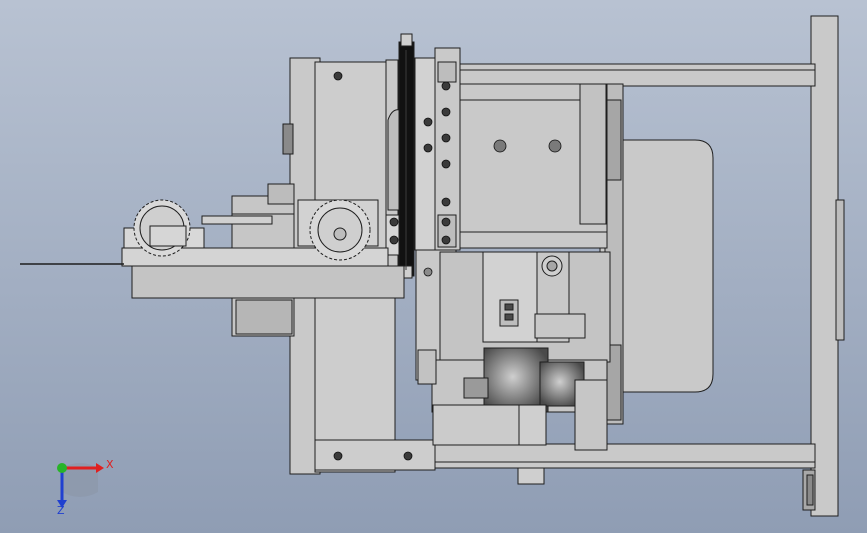  What do you see at coordinates (406, 156) in the screenshot?
I see `drive-belt` at bounding box center [406, 156].